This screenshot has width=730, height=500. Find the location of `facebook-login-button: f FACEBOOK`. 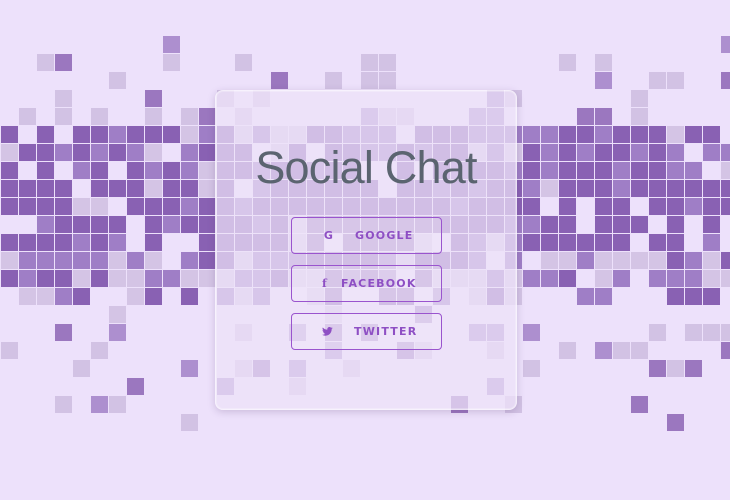

facebook-login-button: f FACEBOOK is located at coordinates (366, 283).